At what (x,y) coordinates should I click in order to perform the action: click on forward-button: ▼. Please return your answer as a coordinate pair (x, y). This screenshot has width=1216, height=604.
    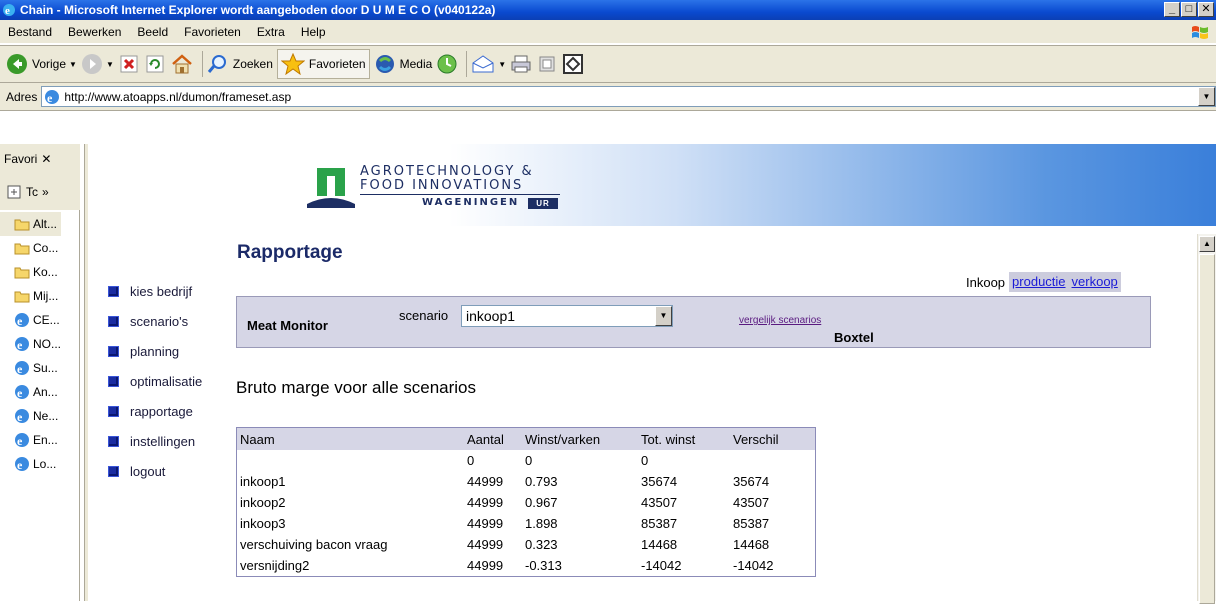
    Looking at the image, I should click on (97, 64).